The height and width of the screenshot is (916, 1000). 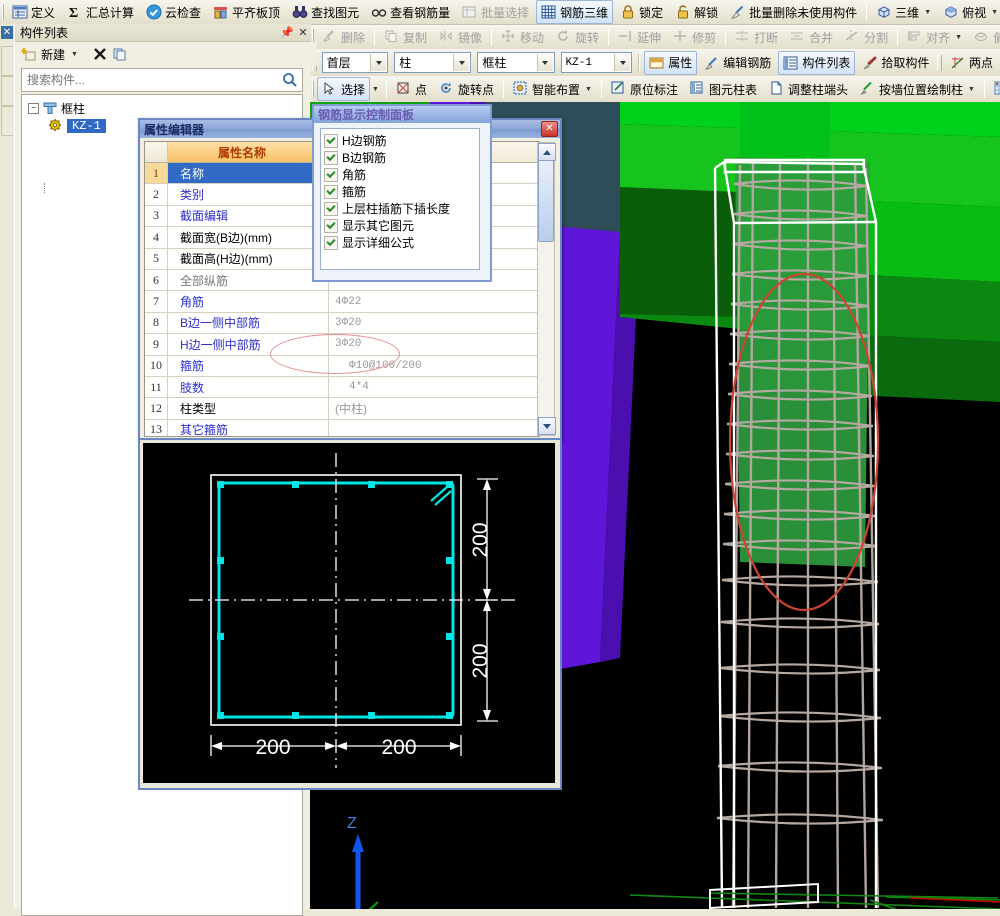 What do you see at coordinates (644, 89) in the screenshot?
I see `draw-button-insitu-annotate: 原位标注` at bounding box center [644, 89].